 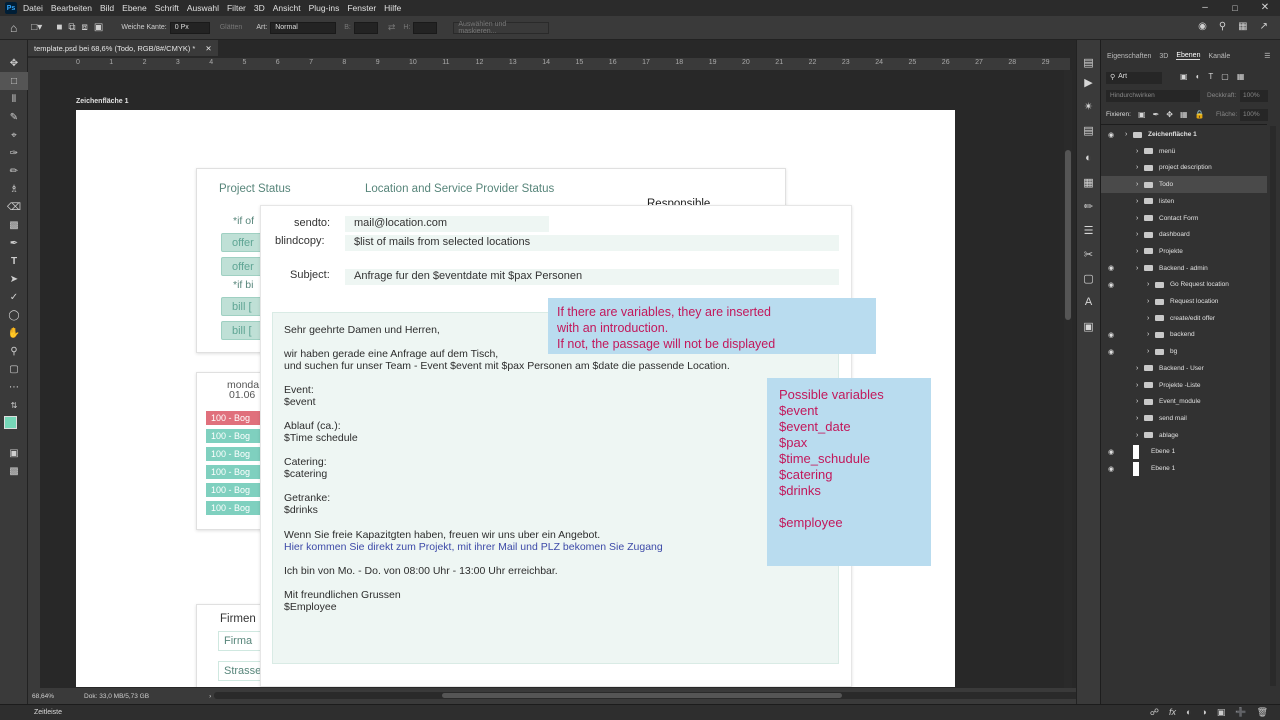 What do you see at coordinates (14, 387) in the screenshot?
I see `more-tools-icon: ⋯` at bounding box center [14, 387].